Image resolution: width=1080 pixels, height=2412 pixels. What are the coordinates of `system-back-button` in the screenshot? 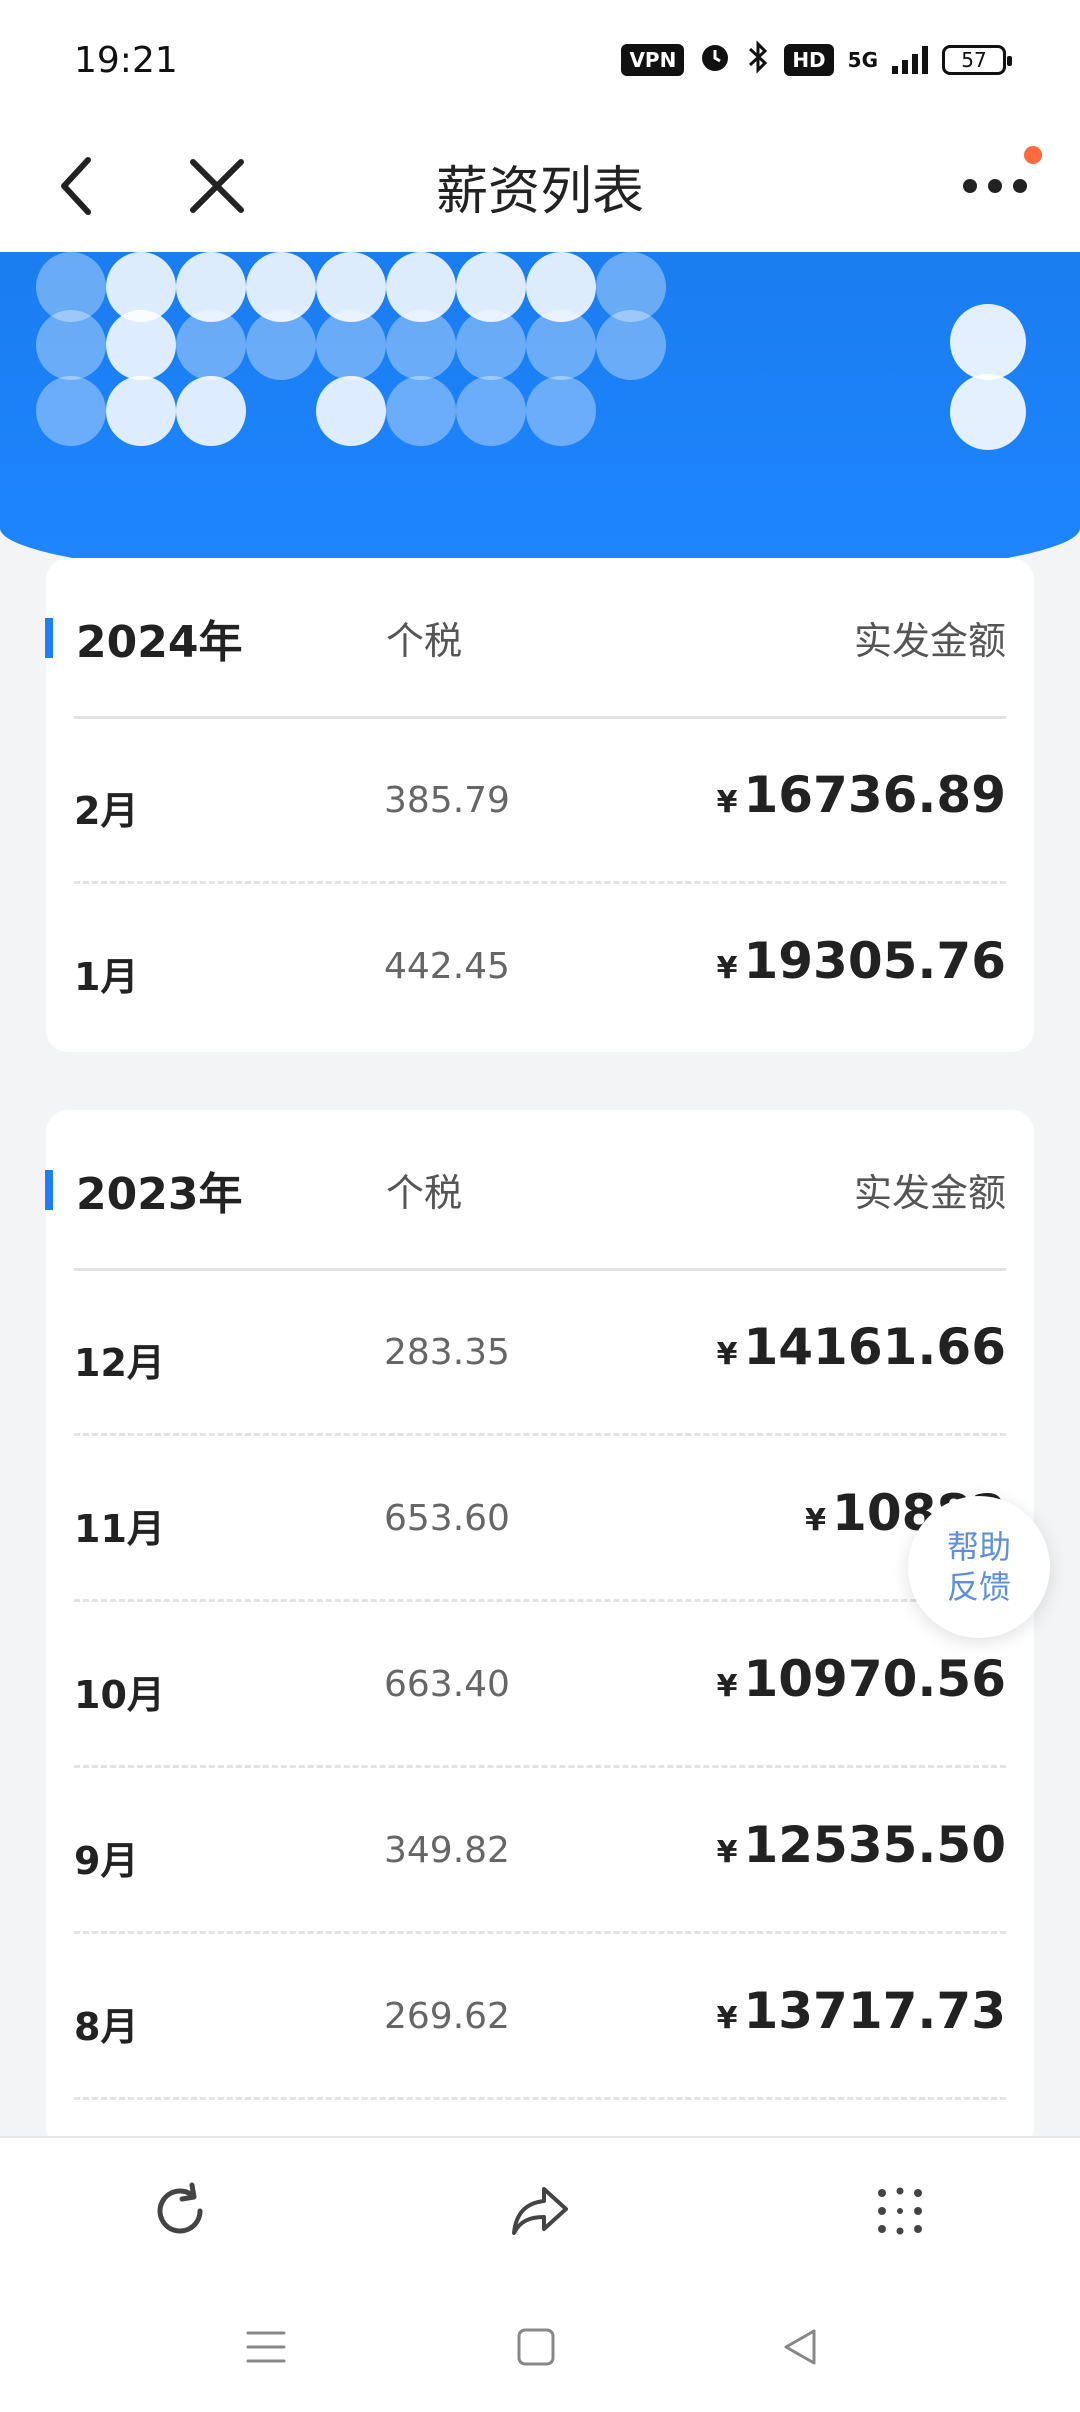 It's located at (800, 2347).